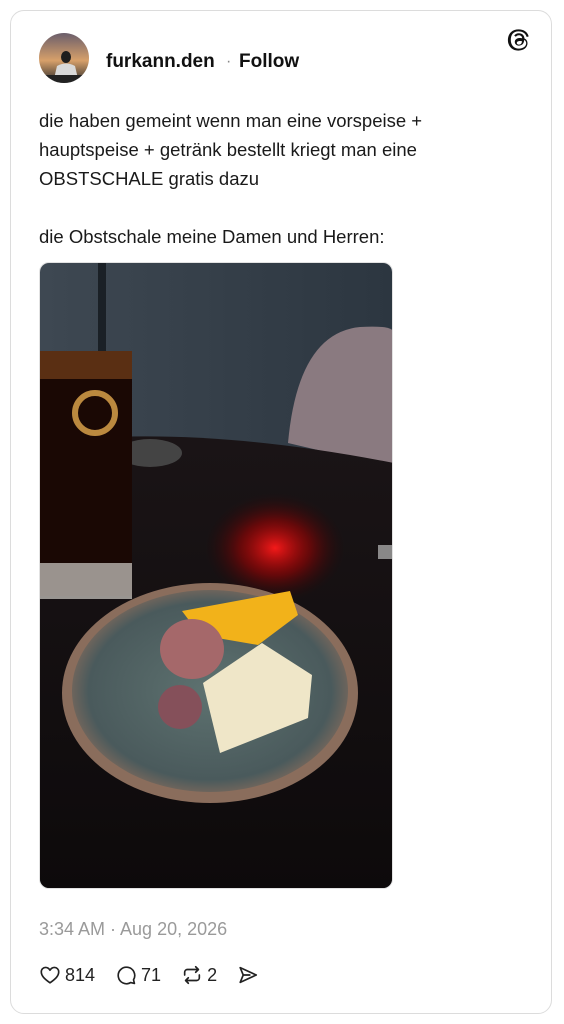 The image size is (564, 1024). What do you see at coordinates (151, 975) in the screenshot?
I see `reply-count: 71` at bounding box center [151, 975].